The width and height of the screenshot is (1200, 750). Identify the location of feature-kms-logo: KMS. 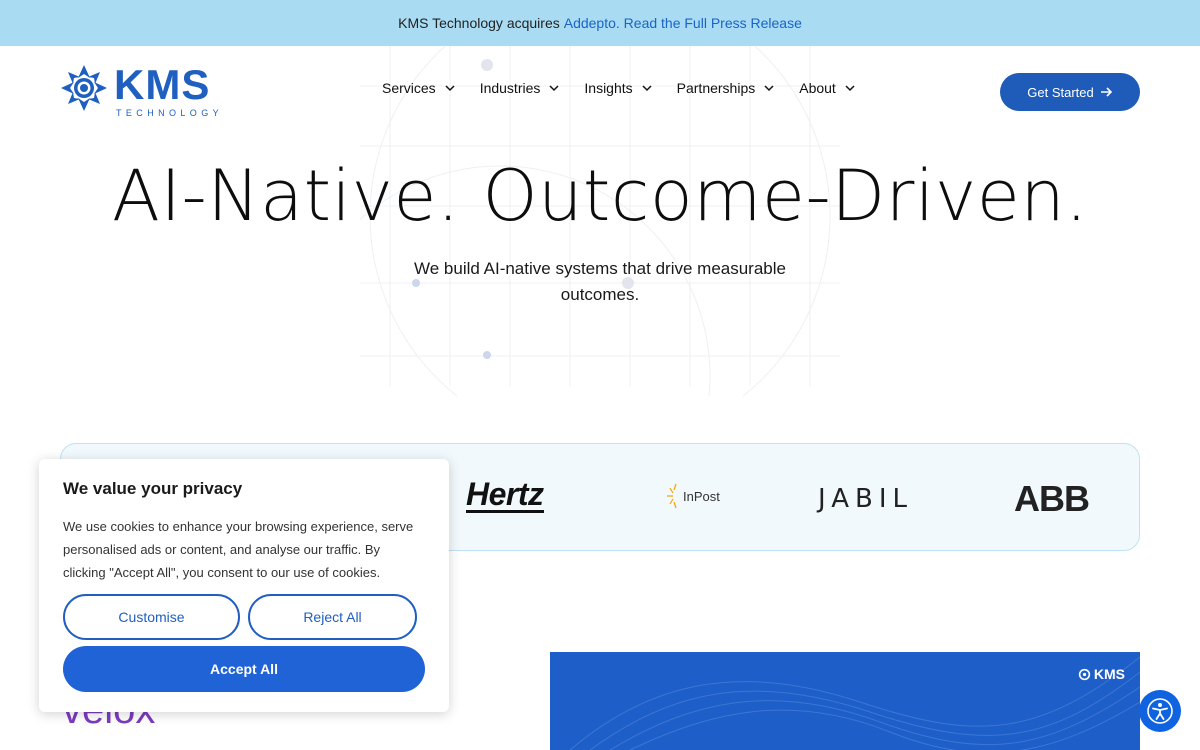
(1101, 674).